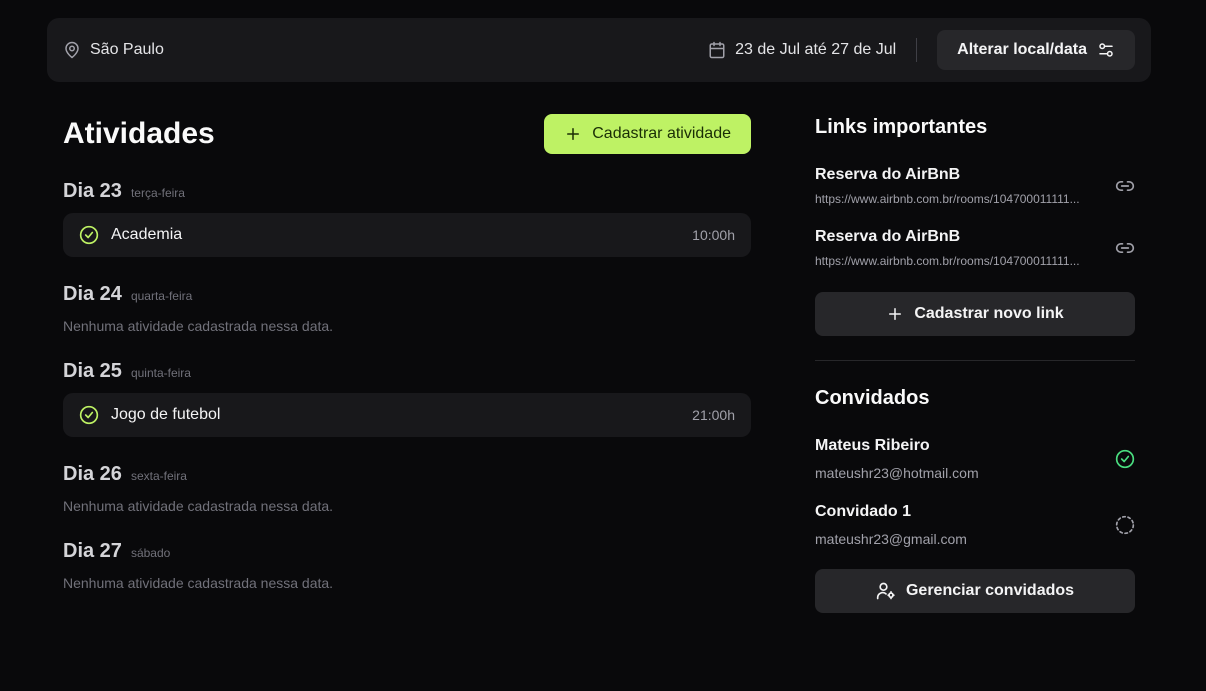 The width and height of the screenshot is (1206, 691). What do you see at coordinates (661, 133) in the screenshot?
I see `add-activity-label: Cadastrar atividade` at bounding box center [661, 133].